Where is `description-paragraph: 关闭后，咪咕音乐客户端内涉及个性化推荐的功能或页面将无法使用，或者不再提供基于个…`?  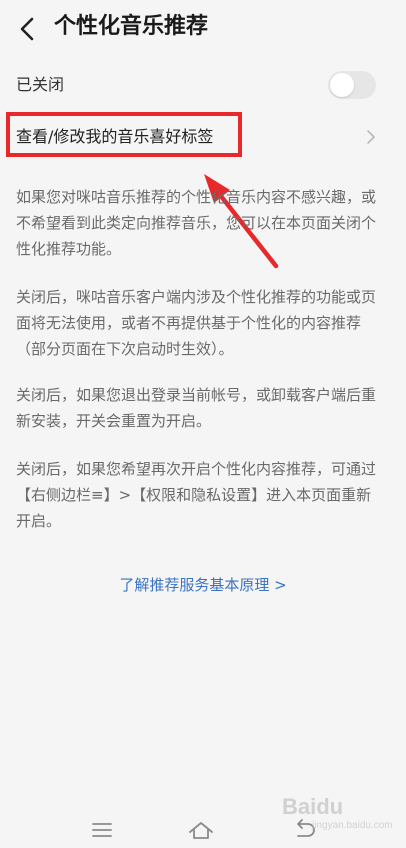
description-paragraph: 关闭后，咪咕音乐客户端内涉及个性化推荐的功能或页面将无法使用，或者不再提供基于个… is located at coordinates (196, 323).